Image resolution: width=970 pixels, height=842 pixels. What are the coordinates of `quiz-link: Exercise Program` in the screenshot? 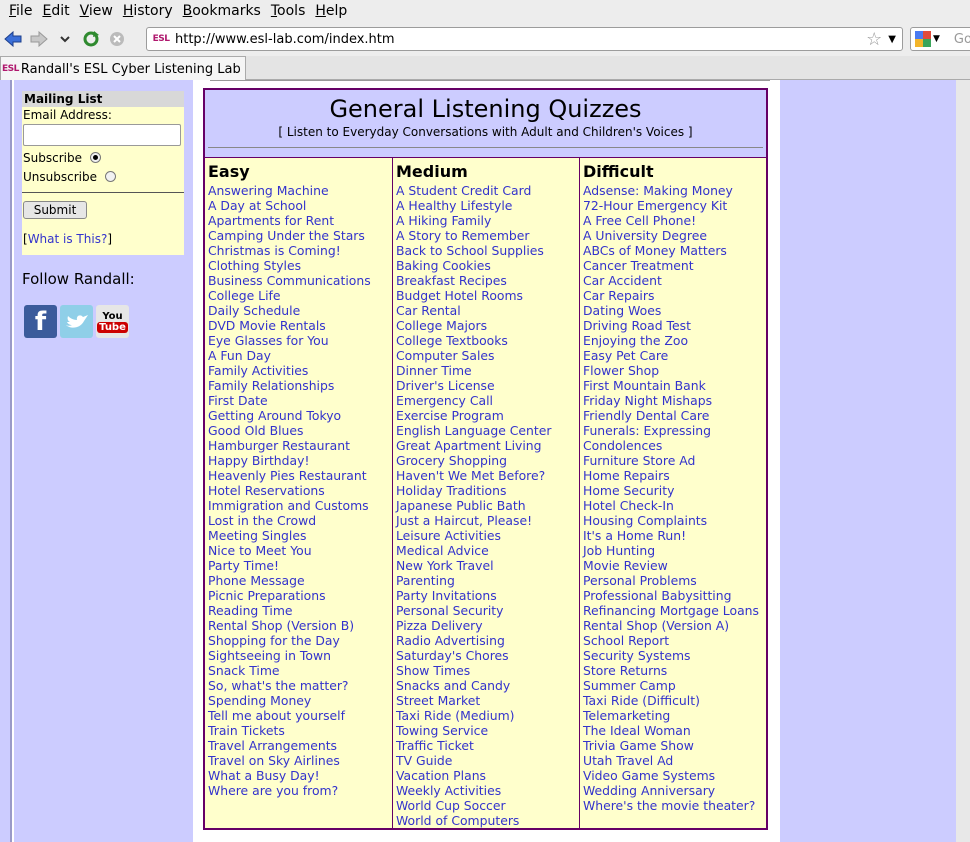 It's located at (486, 415).